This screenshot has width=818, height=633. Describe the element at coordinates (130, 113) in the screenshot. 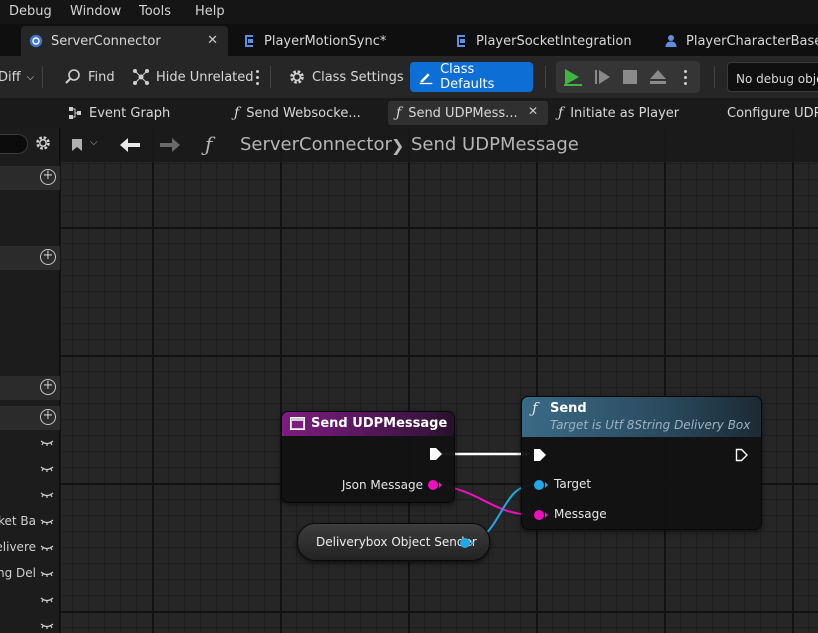

I see `graph-tab-label: Event Graph` at that location.